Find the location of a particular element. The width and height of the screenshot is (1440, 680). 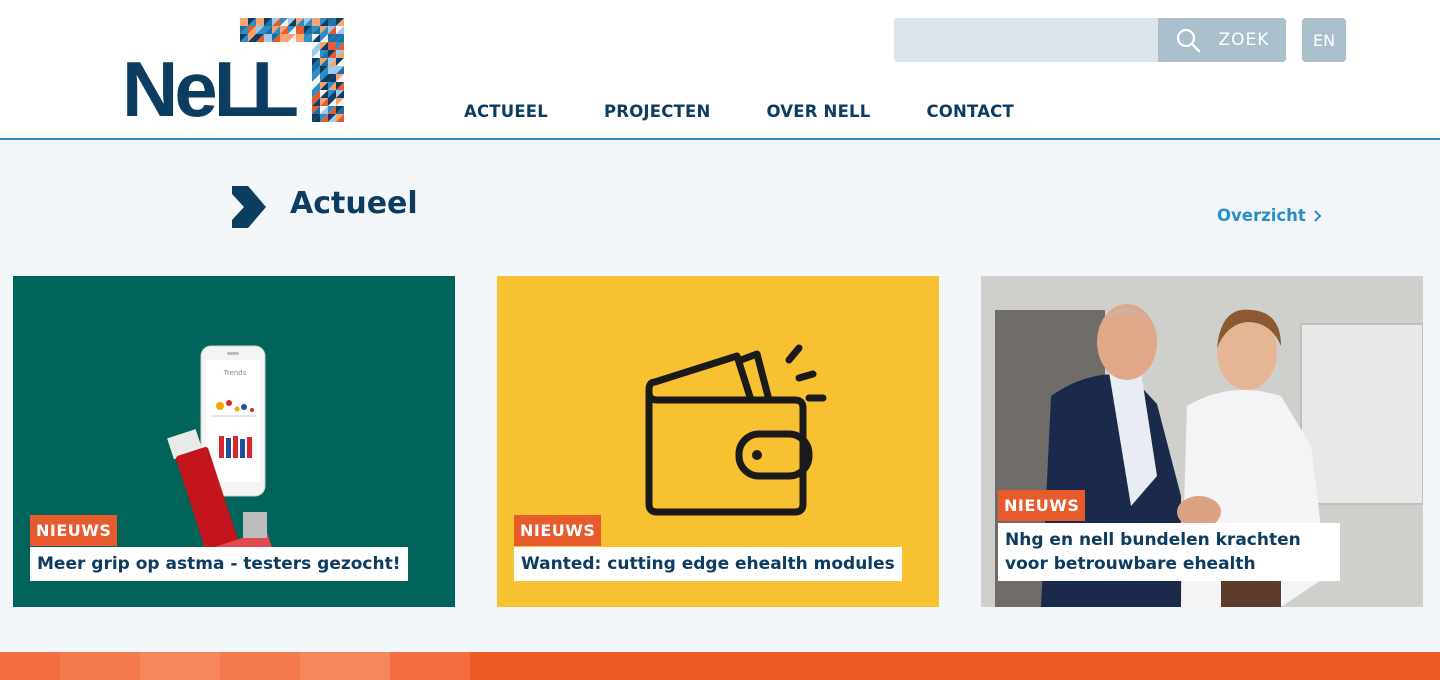

chevron-right-icon is located at coordinates (249, 207).